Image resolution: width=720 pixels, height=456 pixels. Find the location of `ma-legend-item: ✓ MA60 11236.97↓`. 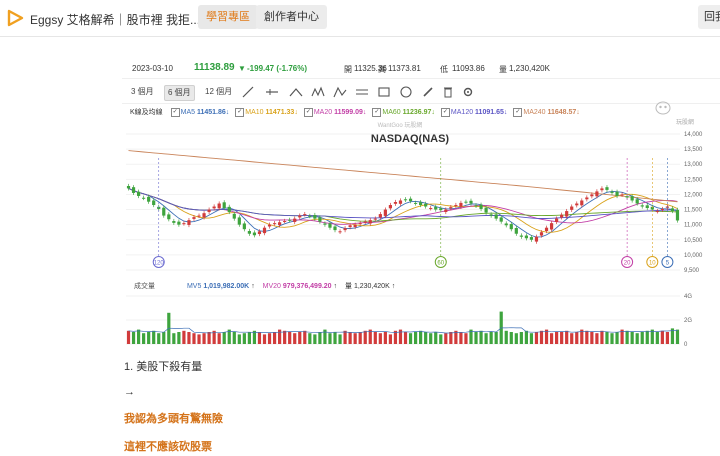

ma-legend-item: ✓ MA60 11236.97↓ is located at coordinates (403, 112).